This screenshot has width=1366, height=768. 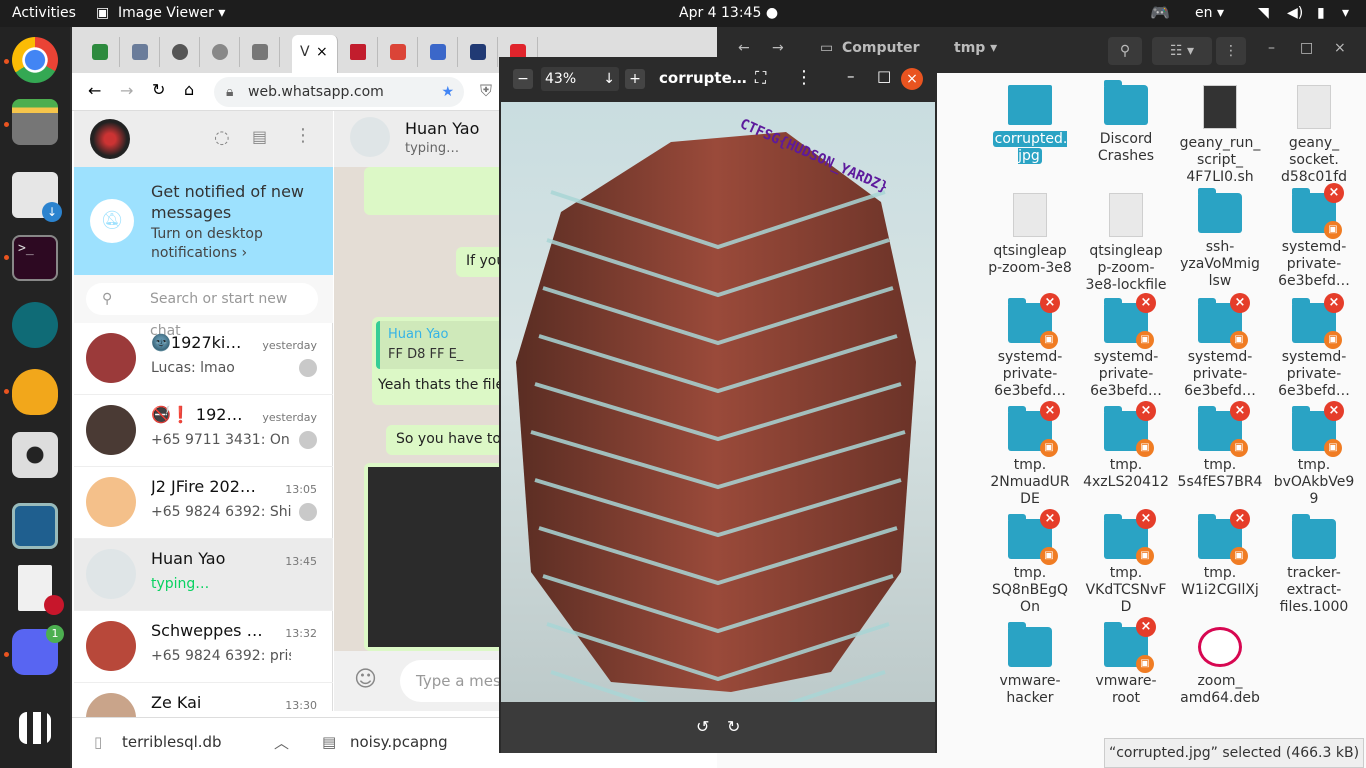 What do you see at coordinates (203, 359) in the screenshot?
I see `chat-list-item: 🌚1927ki… yesterday Lucas: lmao` at bounding box center [203, 359].